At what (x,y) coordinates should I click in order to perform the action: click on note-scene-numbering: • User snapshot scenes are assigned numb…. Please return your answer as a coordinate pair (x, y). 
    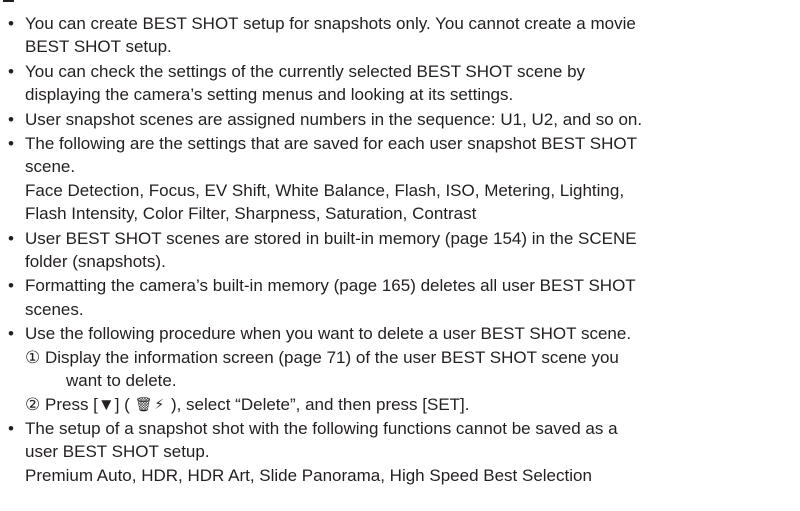
    Looking at the image, I should click on (400, 119).